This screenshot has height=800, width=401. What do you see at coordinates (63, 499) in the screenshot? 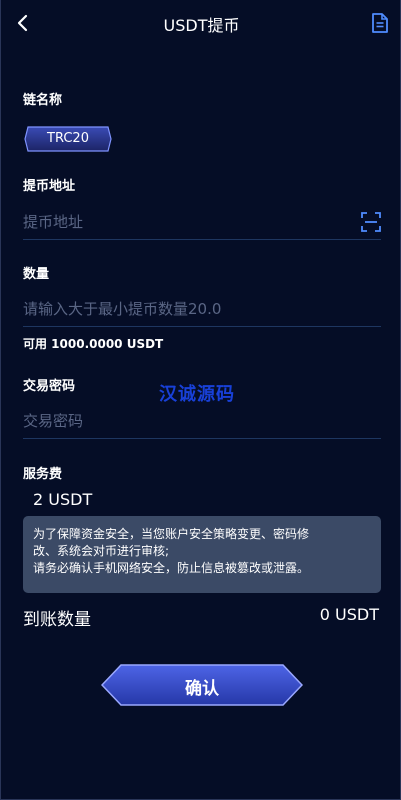
I see `fee-value: 2 USDT` at bounding box center [63, 499].